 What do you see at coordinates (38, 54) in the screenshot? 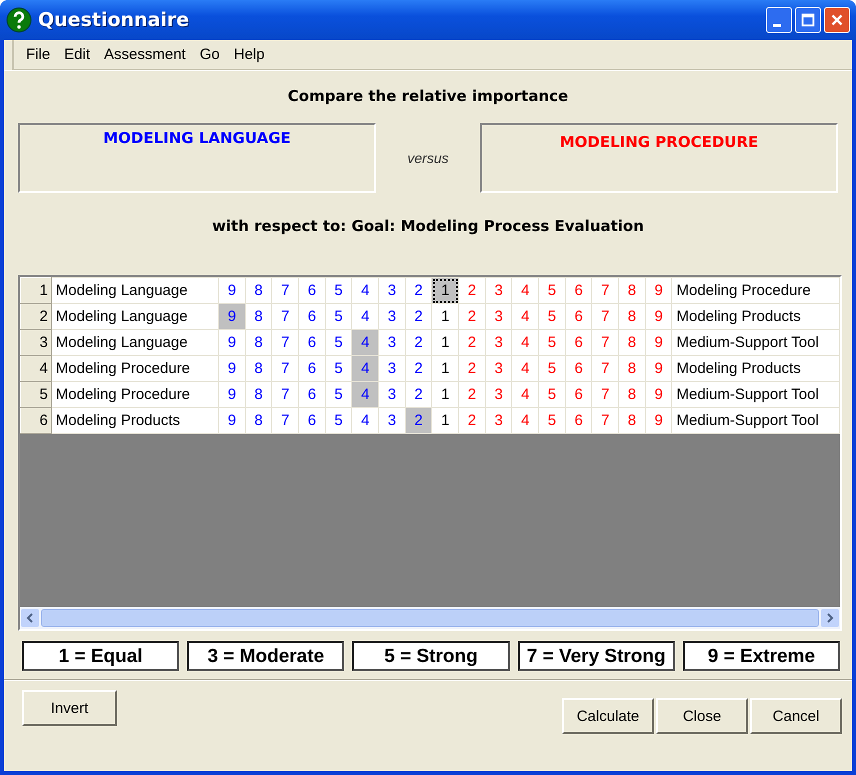
I see `menu-item: File` at bounding box center [38, 54].